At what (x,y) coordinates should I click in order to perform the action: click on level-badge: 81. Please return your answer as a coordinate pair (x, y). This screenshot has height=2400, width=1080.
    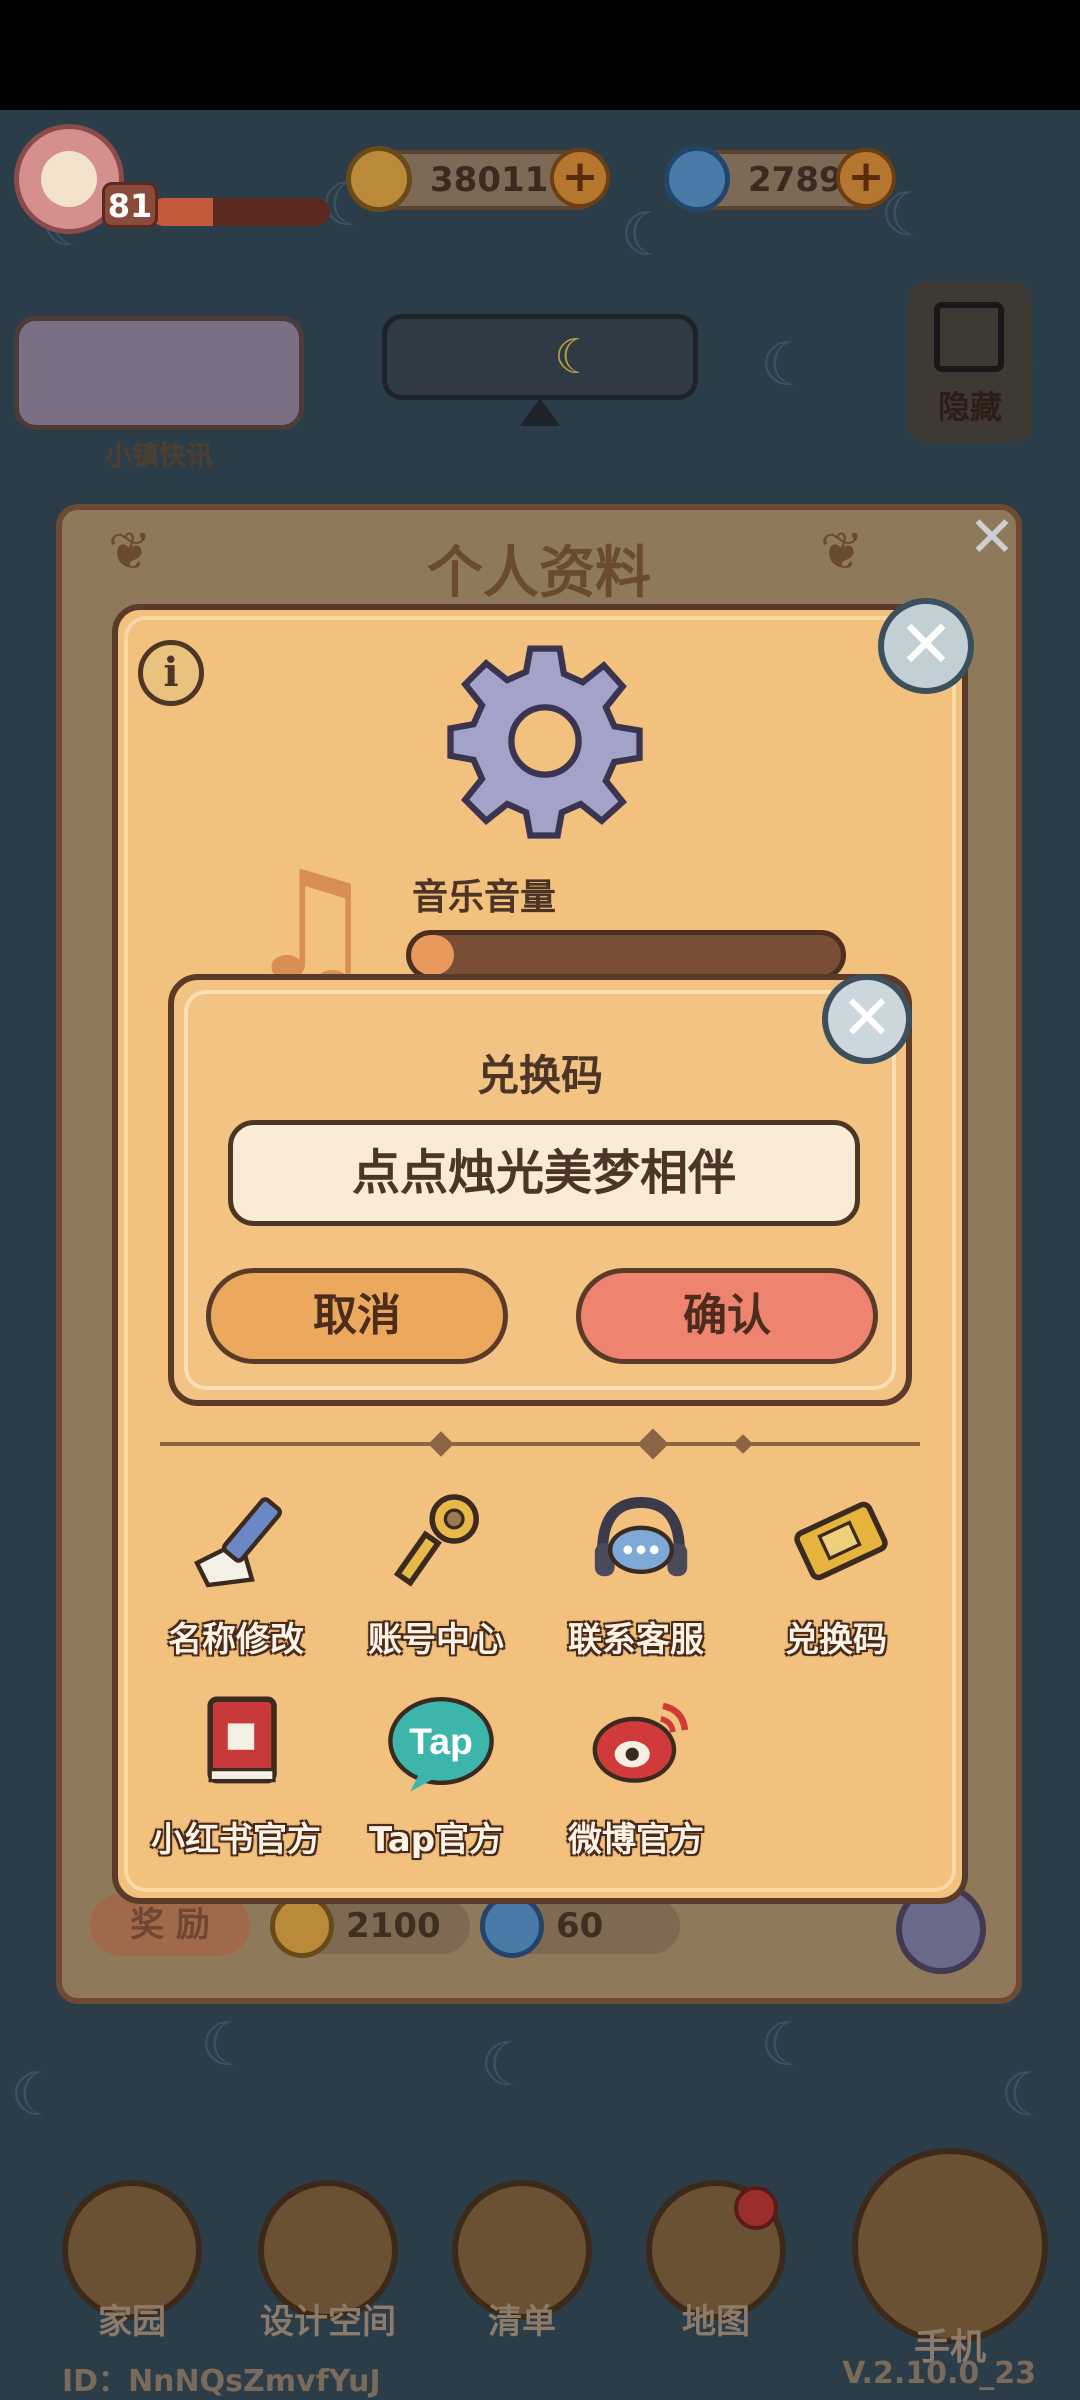
    Looking at the image, I should click on (130, 205).